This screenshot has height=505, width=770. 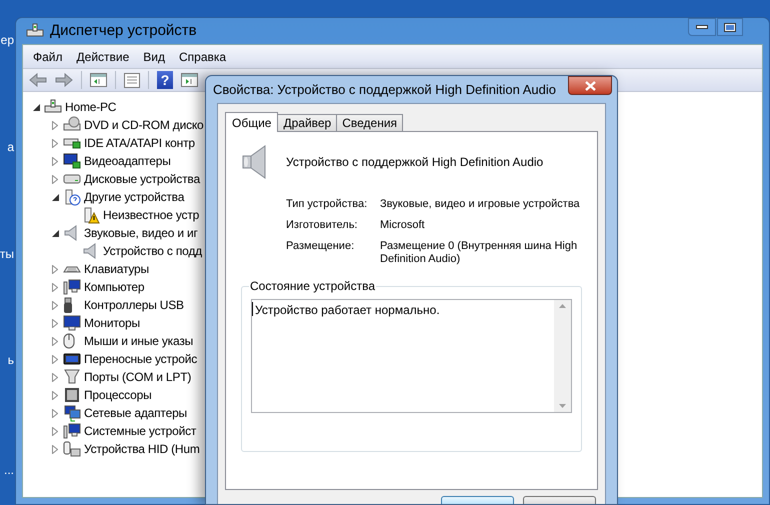 I want to click on warning-device-icon, so click(x=91, y=215).